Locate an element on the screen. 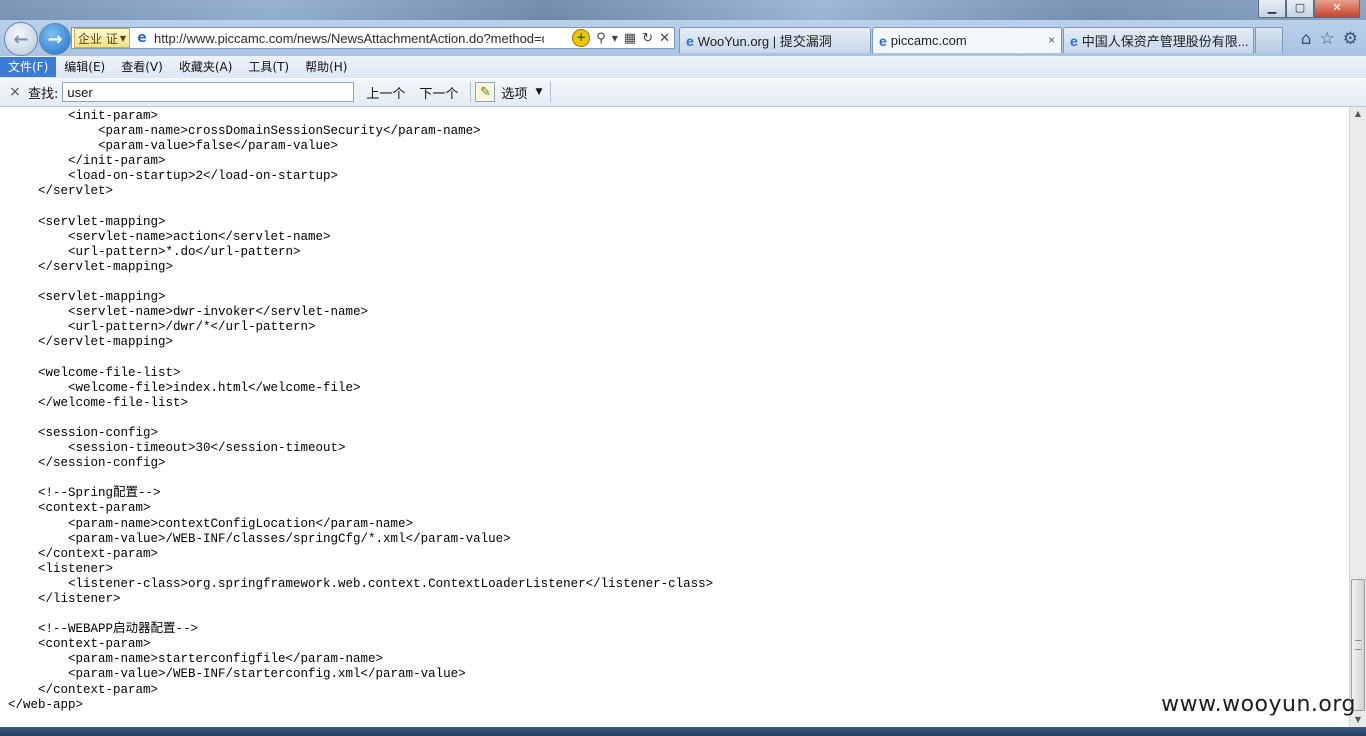 The width and height of the screenshot is (1366, 736). minimize-button: ▁ is located at coordinates (1272, 9).